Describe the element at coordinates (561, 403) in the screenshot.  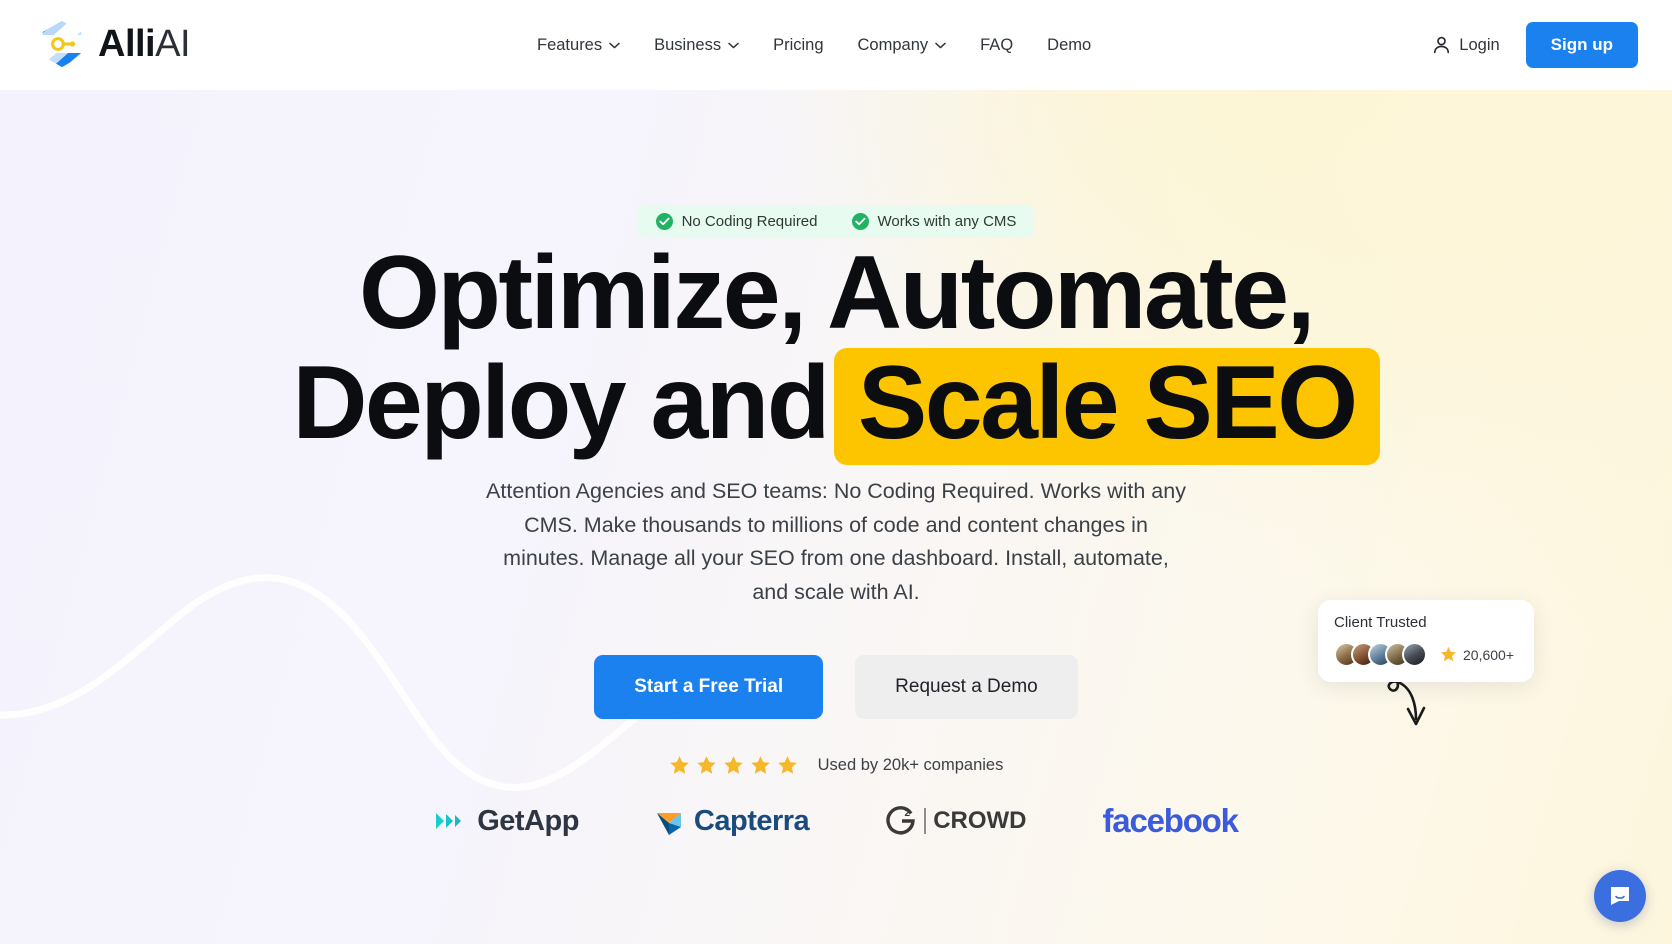
I see `headline-line-2-prefix: Deploy and` at that location.